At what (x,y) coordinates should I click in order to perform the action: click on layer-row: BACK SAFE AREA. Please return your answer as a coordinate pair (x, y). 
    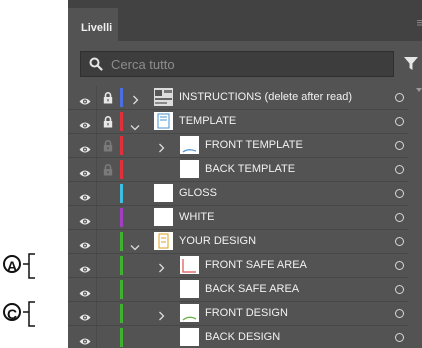
    Looking at the image, I should click on (238, 290).